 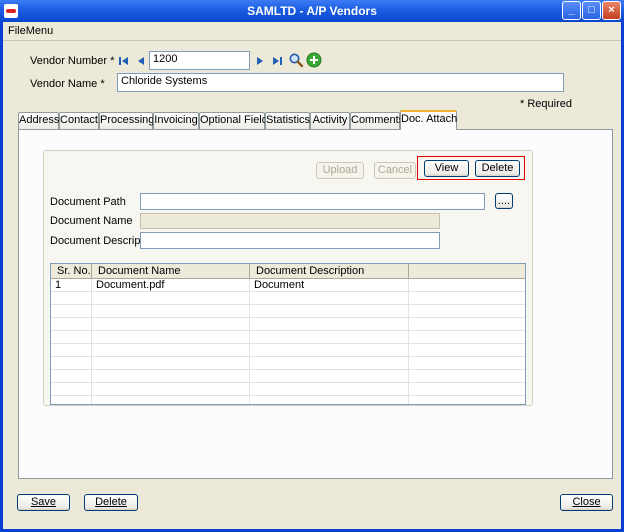 What do you see at coordinates (171, 271) in the screenshot?
I see `column-header-document-name: Document Name` at bounding box center [171, 271].